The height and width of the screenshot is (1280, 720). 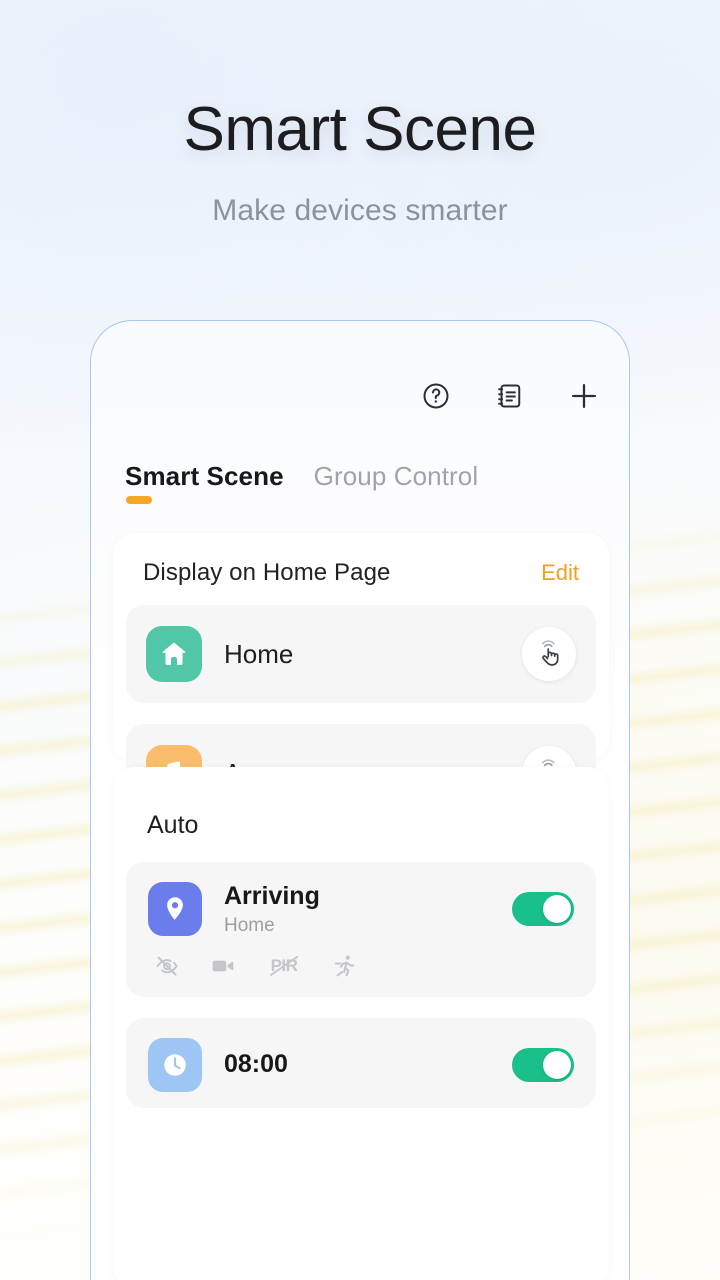 What do you see at coordinates (360, 129) in the screenshot?
I see `page-title: Smart Scene` at bounding box center [360, 129].